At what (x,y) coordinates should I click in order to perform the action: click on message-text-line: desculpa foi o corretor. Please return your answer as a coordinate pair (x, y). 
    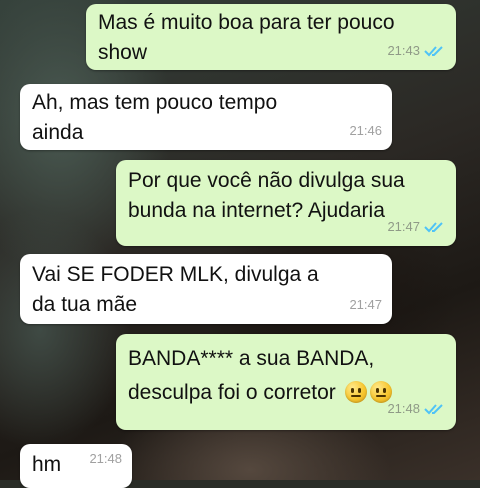
    Looking at the image, I should click on (232, 392).